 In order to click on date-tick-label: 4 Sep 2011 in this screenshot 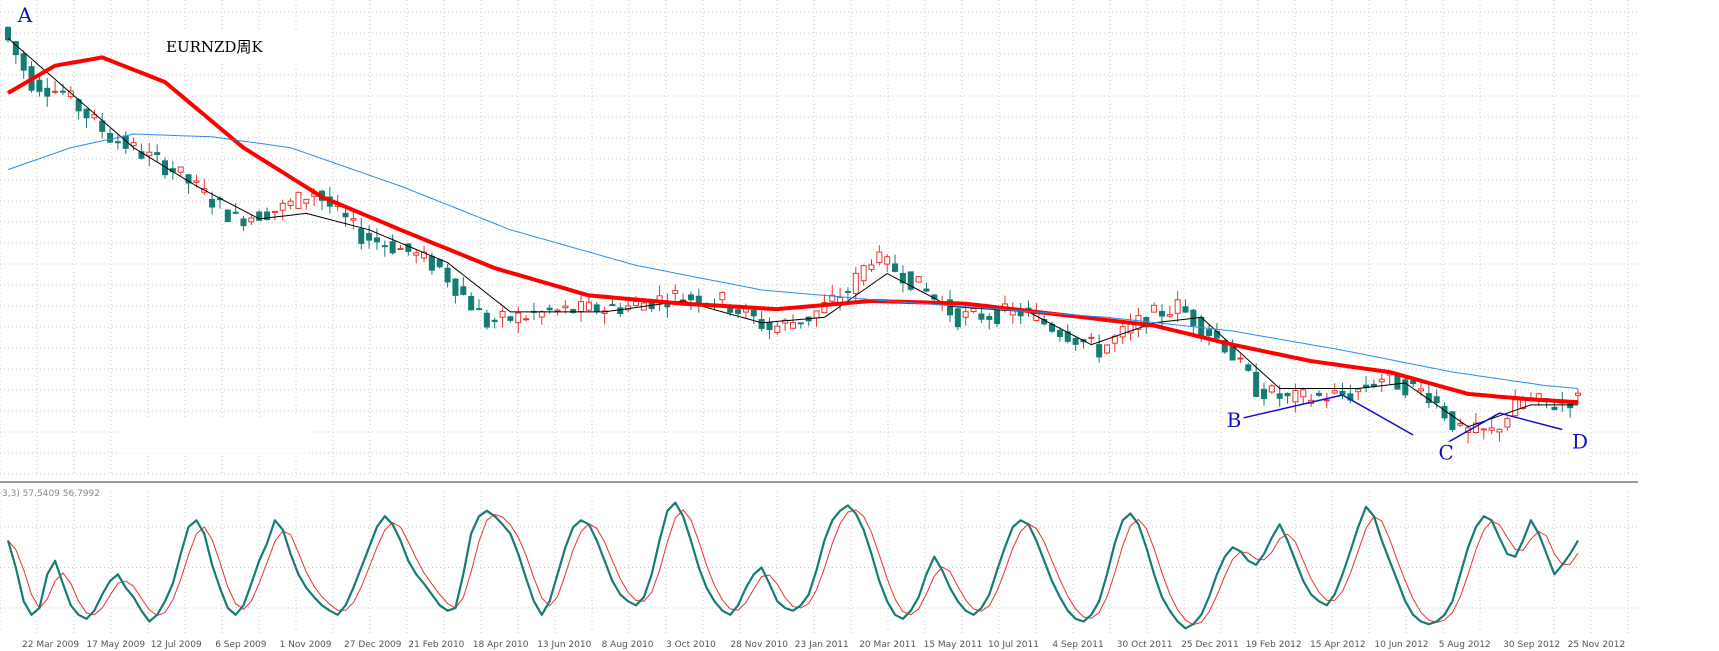, I will do `click(1077, 645)`.